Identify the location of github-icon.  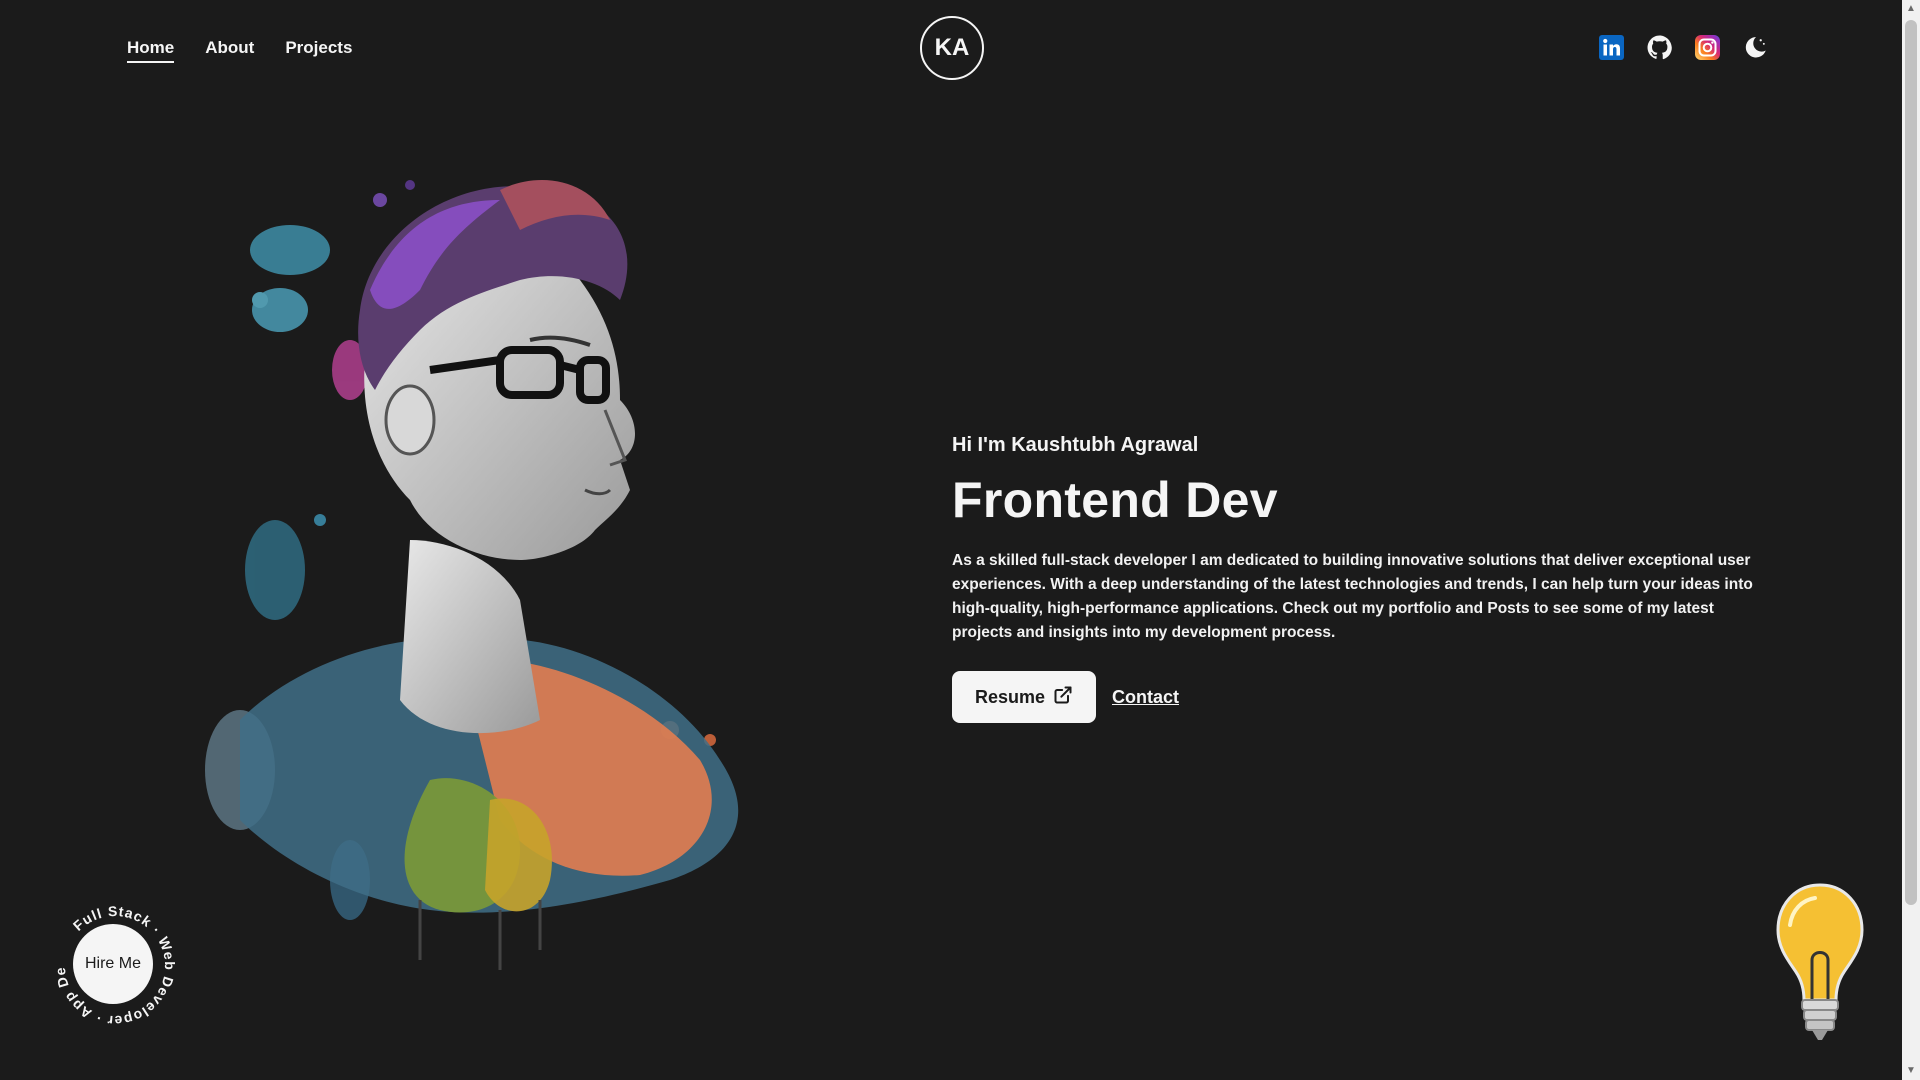
(1659, 47).